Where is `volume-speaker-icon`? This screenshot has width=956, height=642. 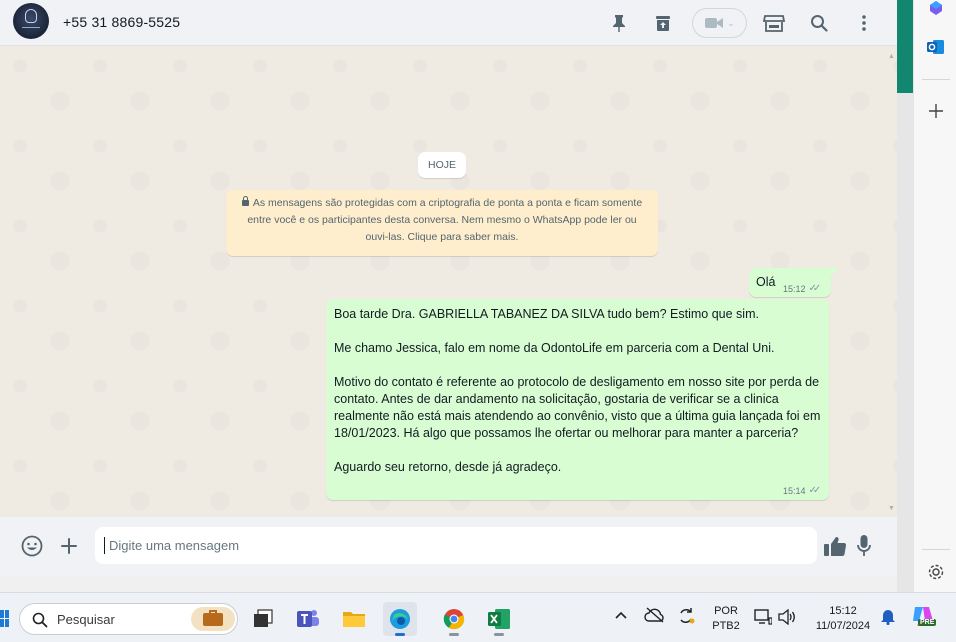
volume-speaker-icon is located at coordinates (787, 618).